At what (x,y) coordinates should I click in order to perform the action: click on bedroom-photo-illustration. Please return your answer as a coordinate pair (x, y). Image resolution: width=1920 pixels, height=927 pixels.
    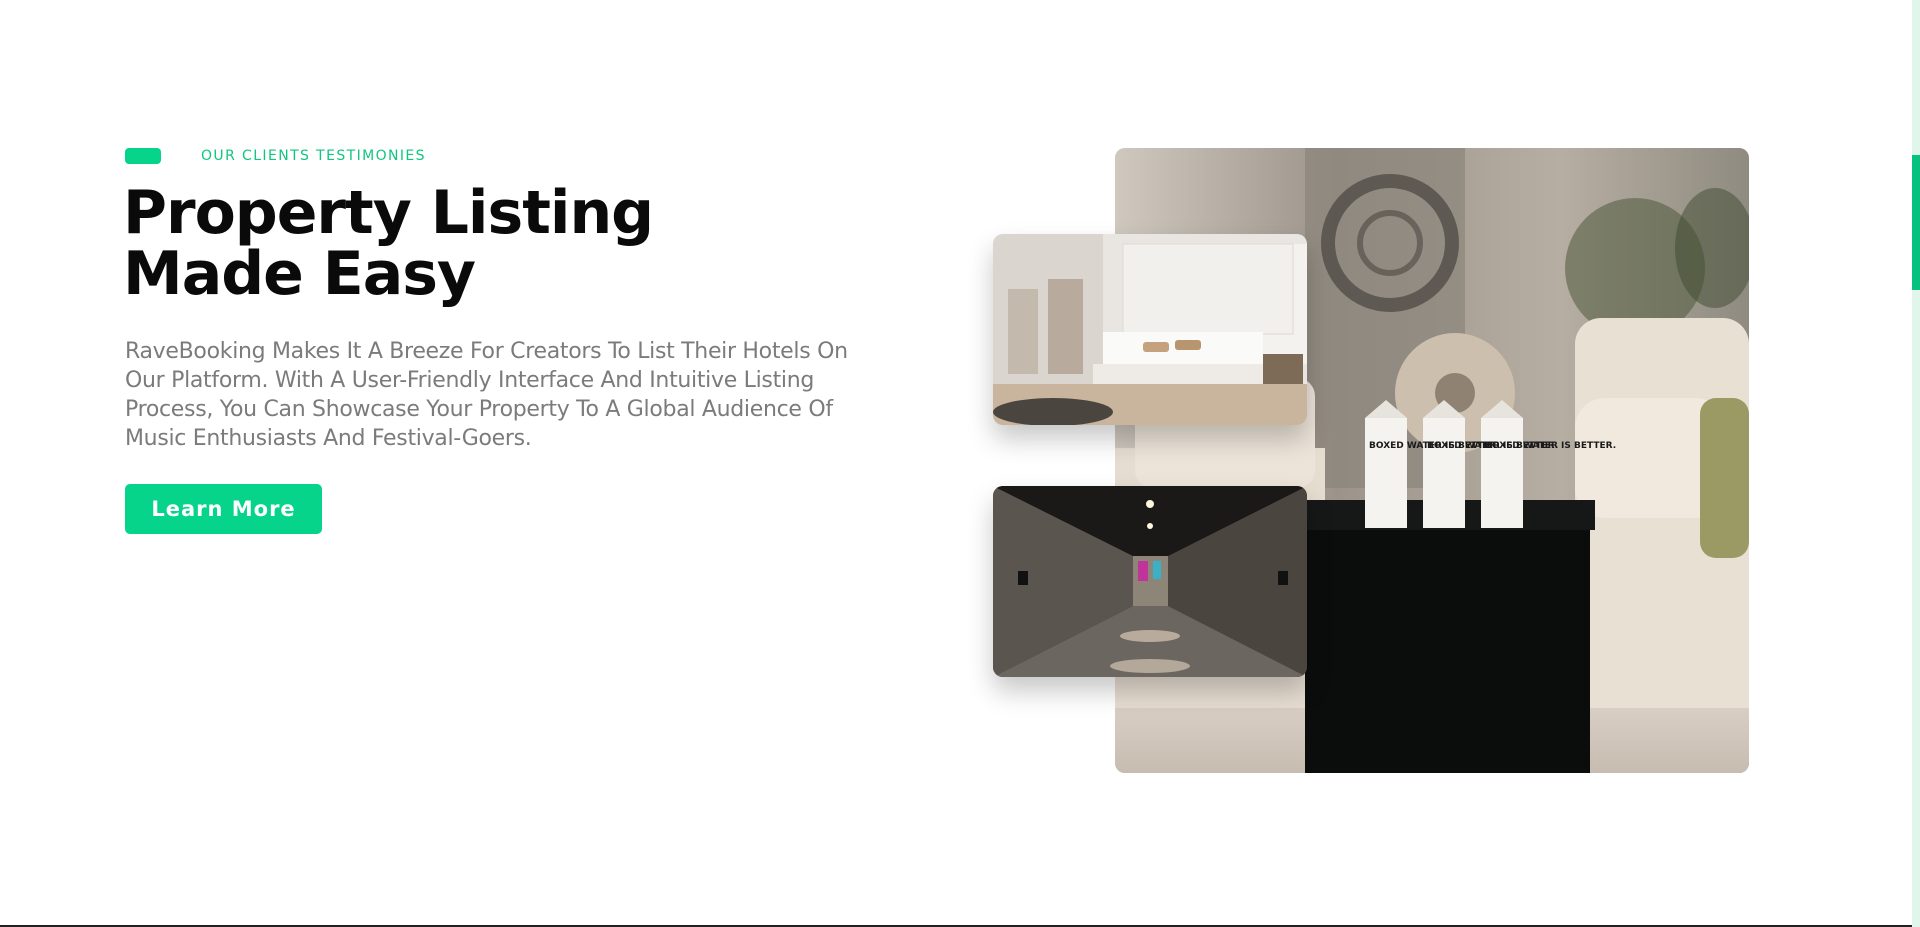
    Looking at the image, I should click on (1150, 329).